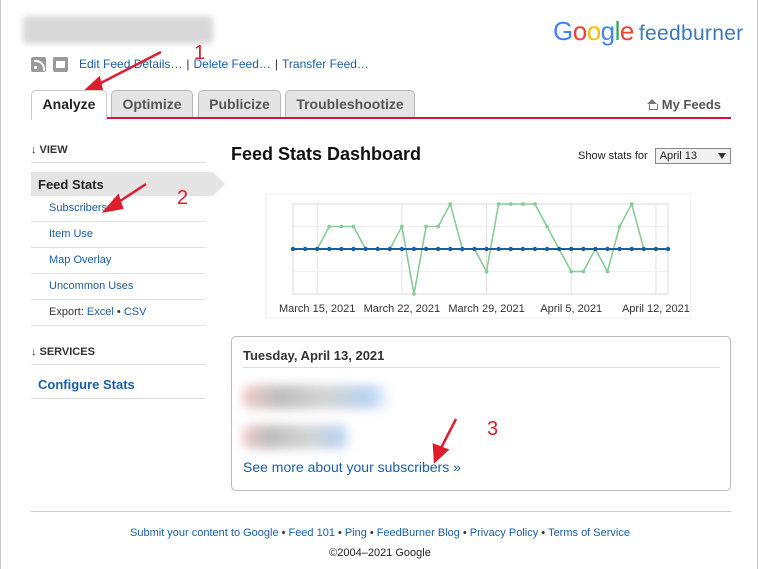 This screenshot has height=569, width=758. What do you see at coordinates (80, 260) in the screenshot?
I see `map-overlay-link: Map Overlay` at bounding box center [80, 260].